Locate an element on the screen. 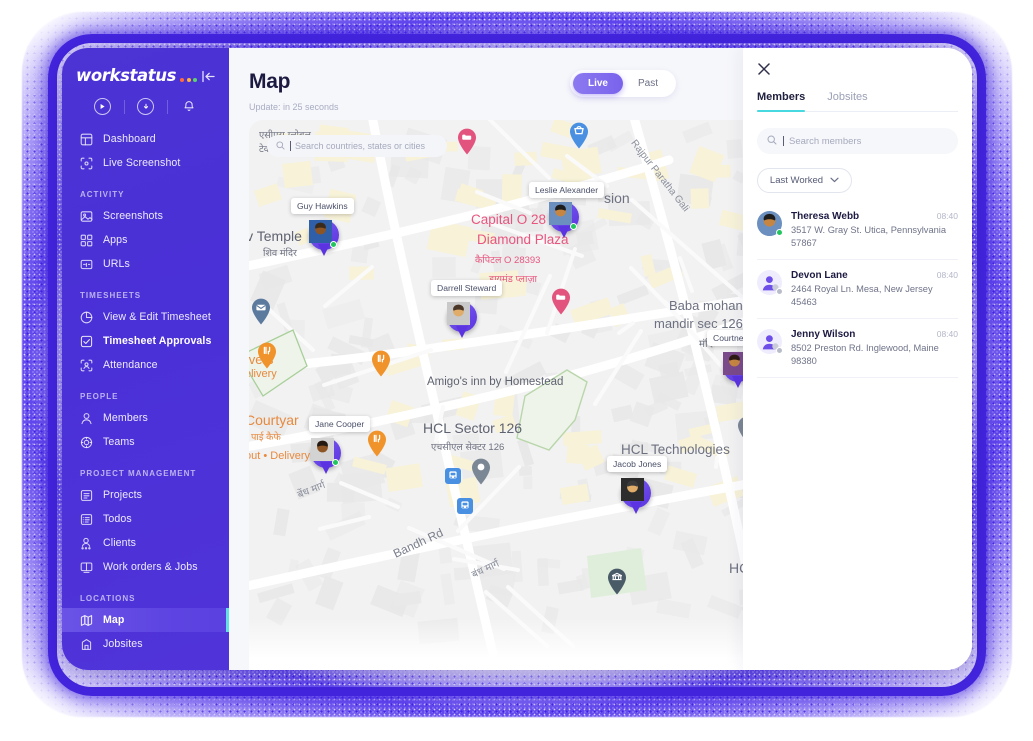 The width and height of the screenshot is (1033, 741). map-place-label: Baba mohan r is located at coordinates (710, 305).